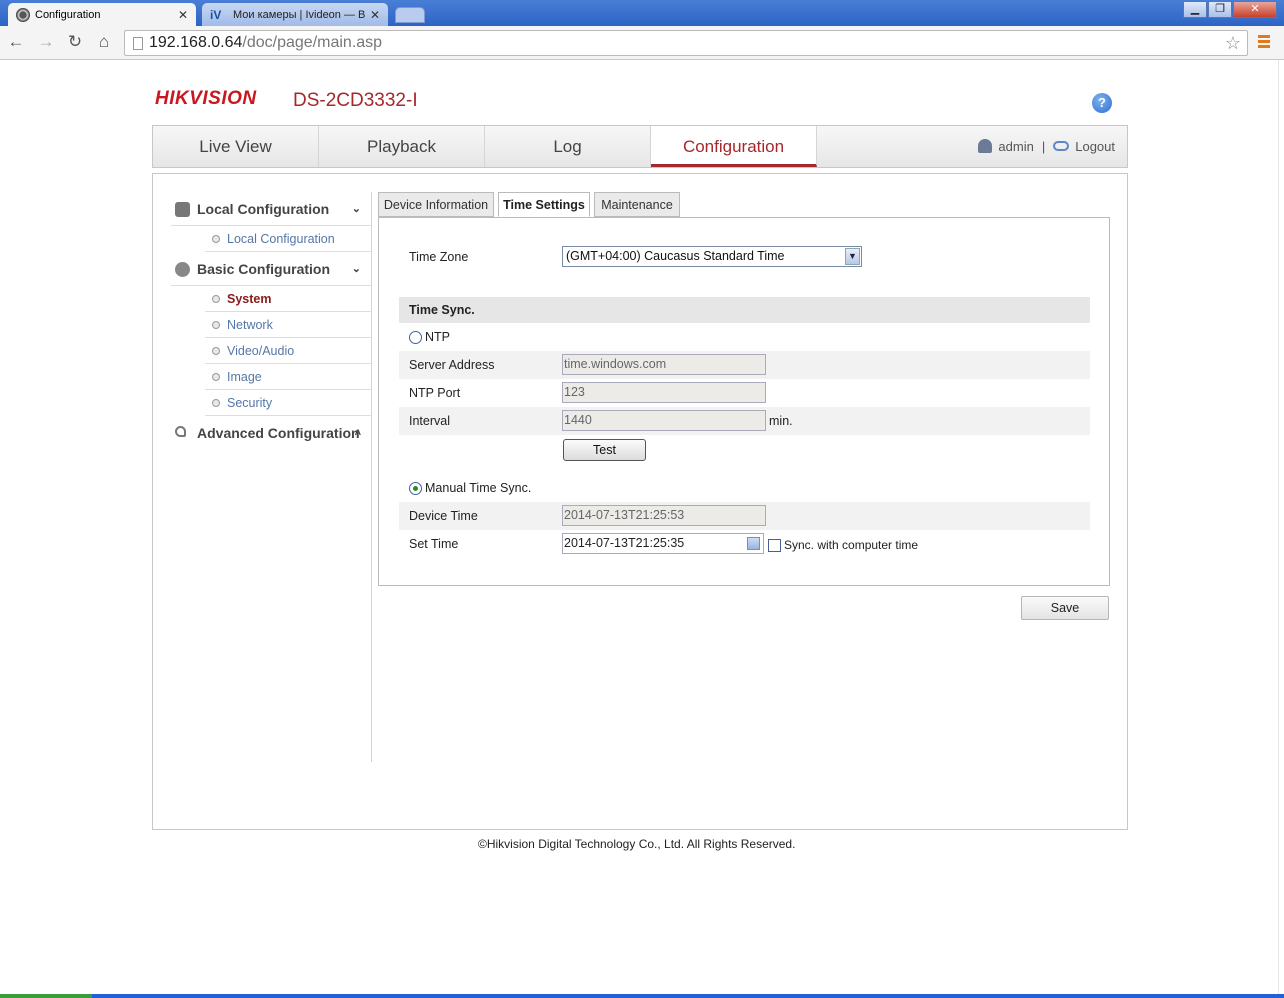 This screenshot has width=1284, height=998. Describe the element at coordinates (429, 421) in the screenshot. I see `interval-label: Interval` at that location.